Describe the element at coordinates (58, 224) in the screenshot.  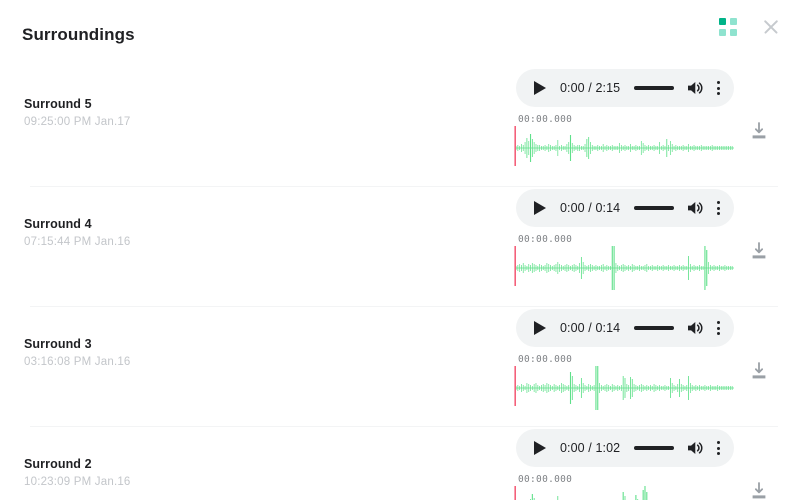
I see `recording-name: Surround 4` at that location.